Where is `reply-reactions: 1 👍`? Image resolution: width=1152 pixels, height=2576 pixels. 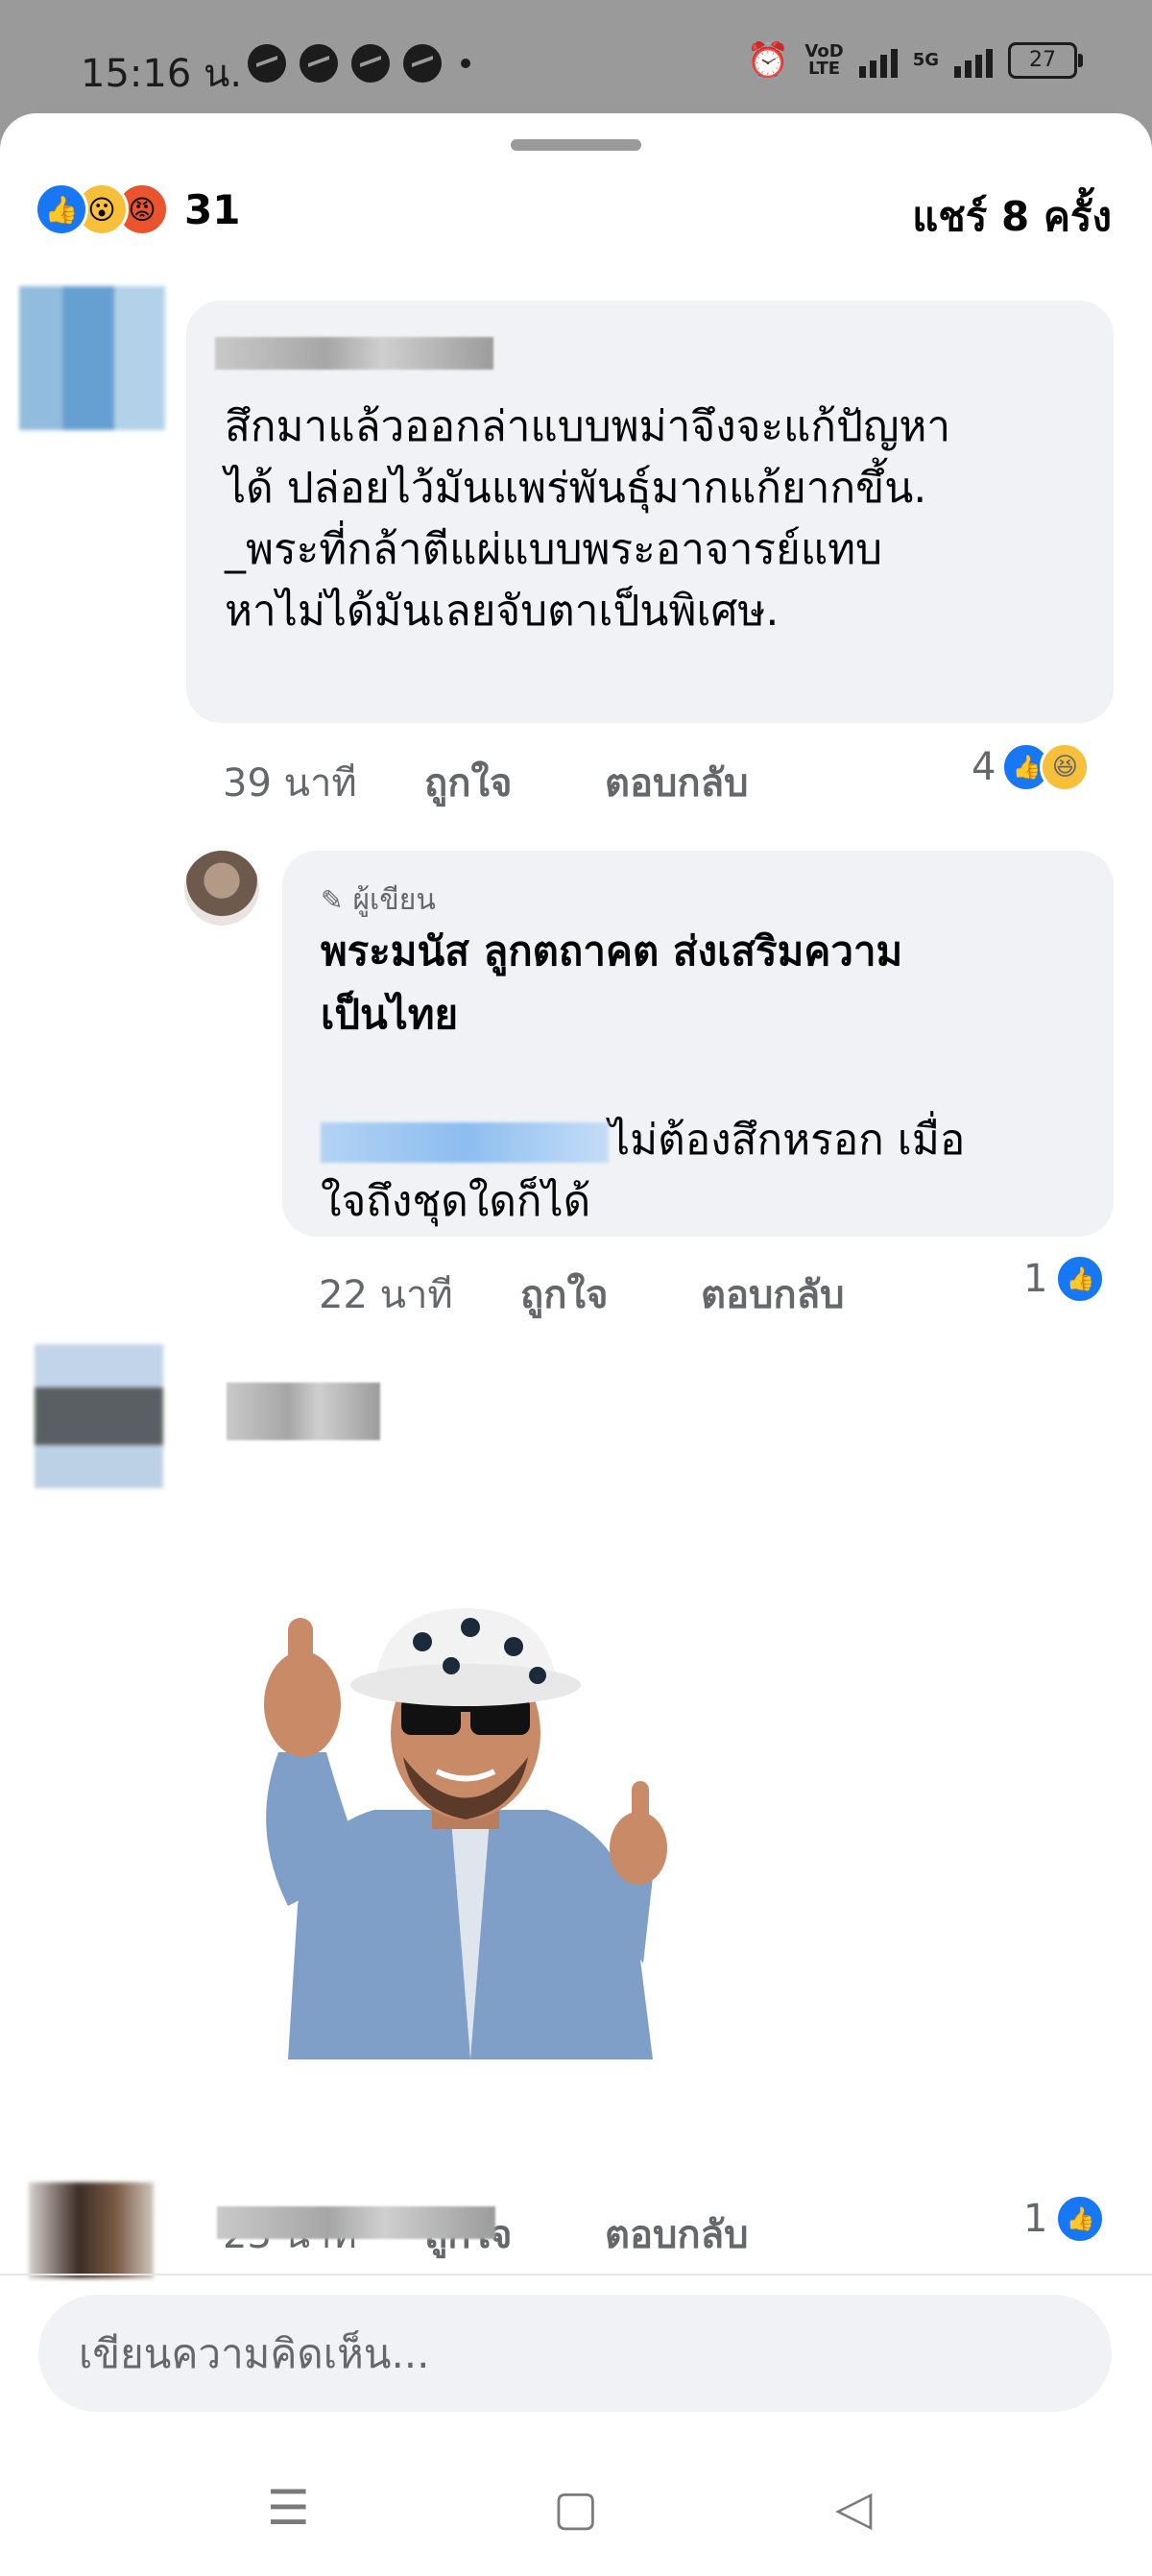
reply-reactions: 1 👍 is located at coordinates (1064, 1279).